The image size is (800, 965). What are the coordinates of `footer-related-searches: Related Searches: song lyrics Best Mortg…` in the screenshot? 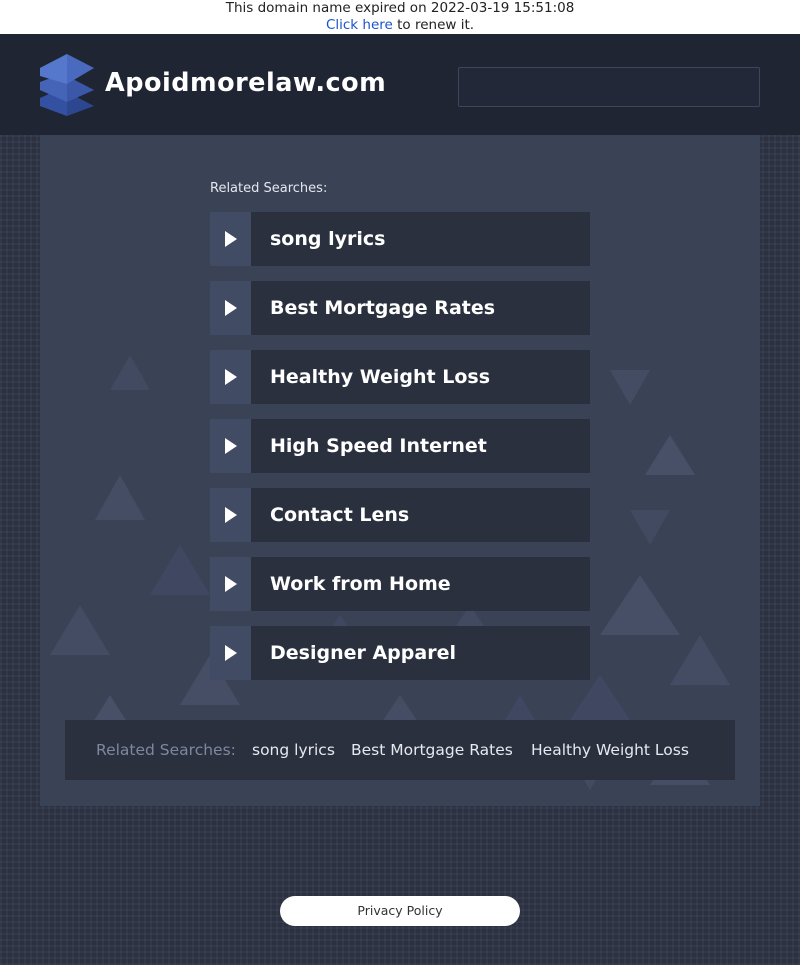 It's located at (400, 750).